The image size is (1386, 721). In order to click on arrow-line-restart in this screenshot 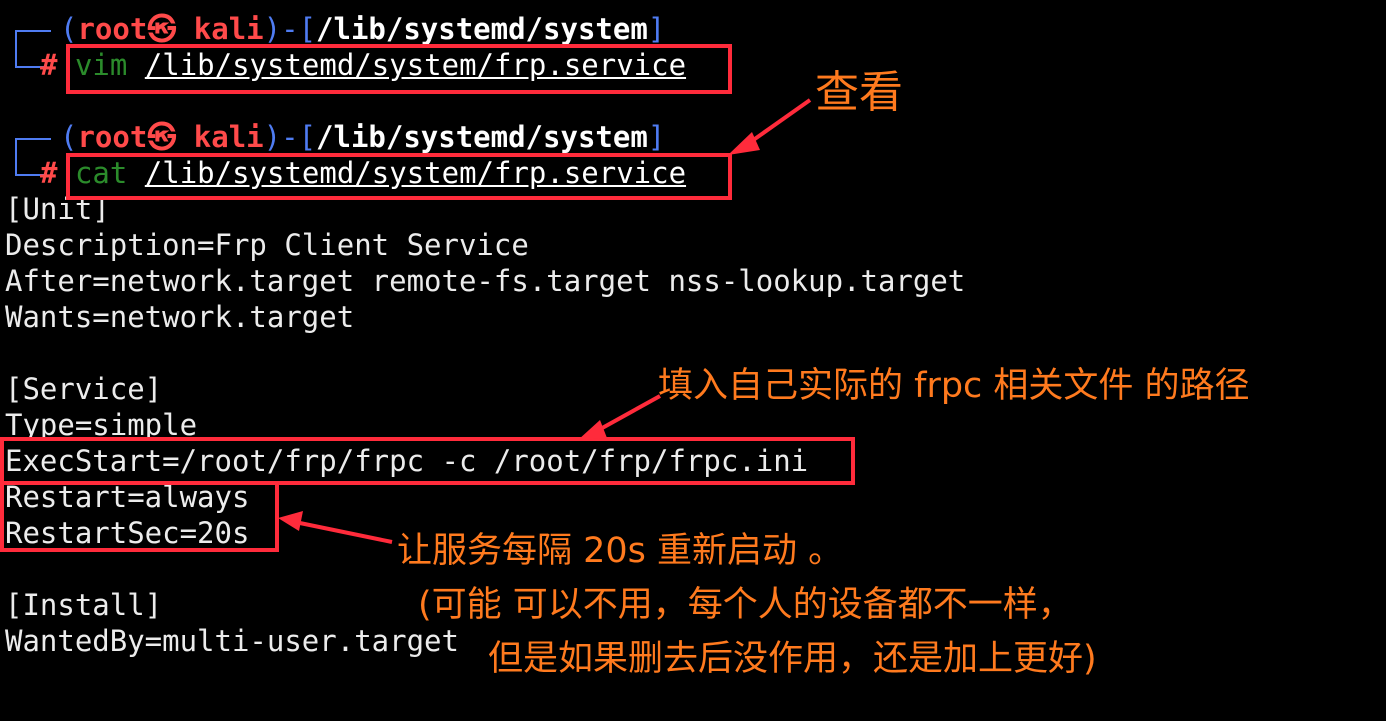, I will do `click(343, 532)`.